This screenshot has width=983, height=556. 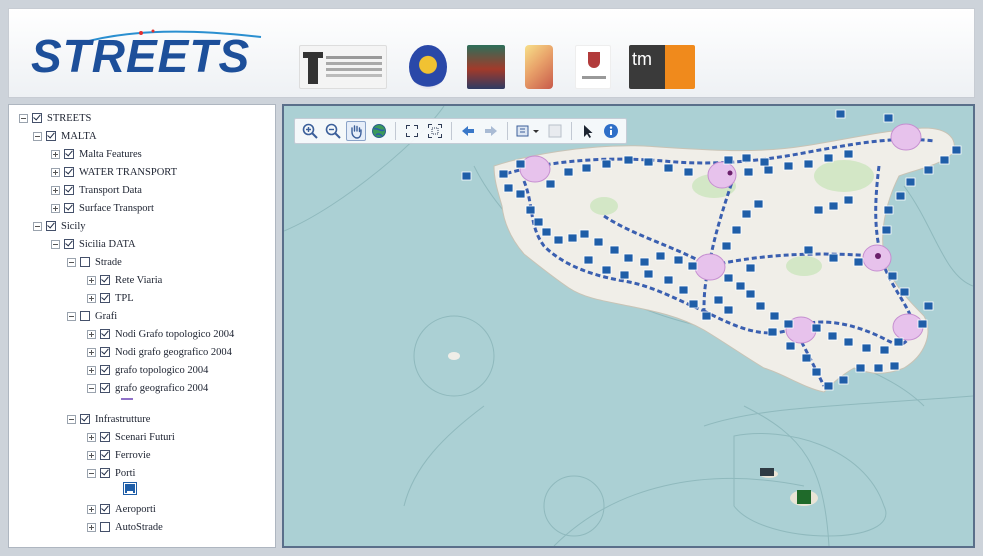 I want to click on layer-node: Scenari Futuri, so click(x=131, y=437).